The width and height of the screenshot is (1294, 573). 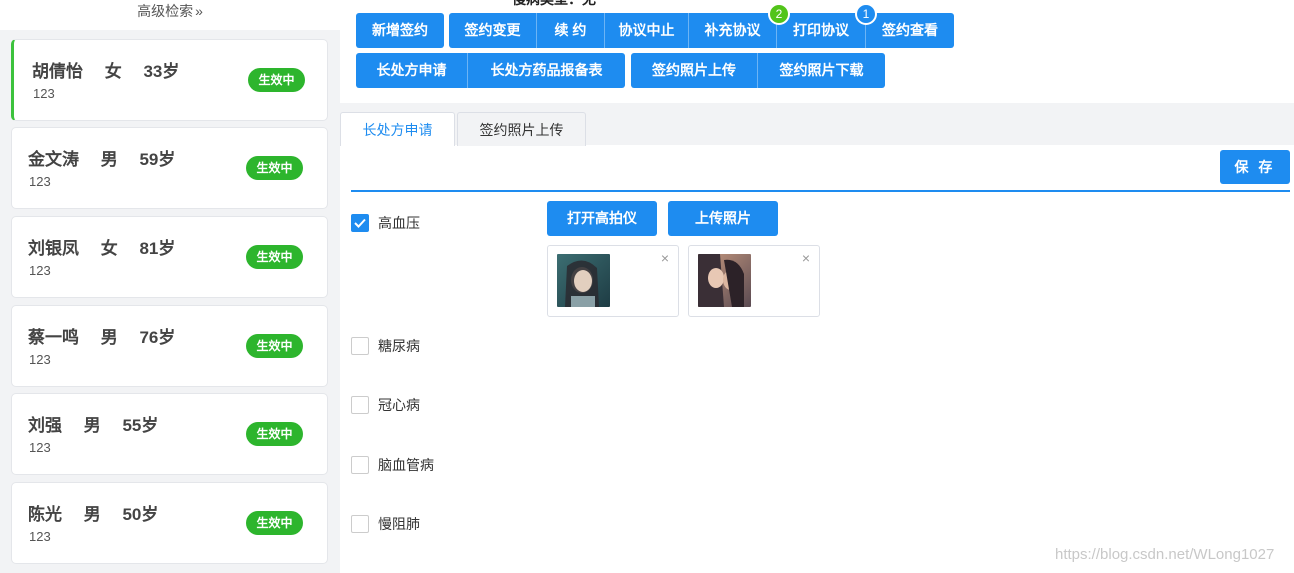 What do you see at coordinates (602, 218) in the screenshot?
I see `open-document-camera-button: 打开高拍仪` at bounding box center [602, 218].